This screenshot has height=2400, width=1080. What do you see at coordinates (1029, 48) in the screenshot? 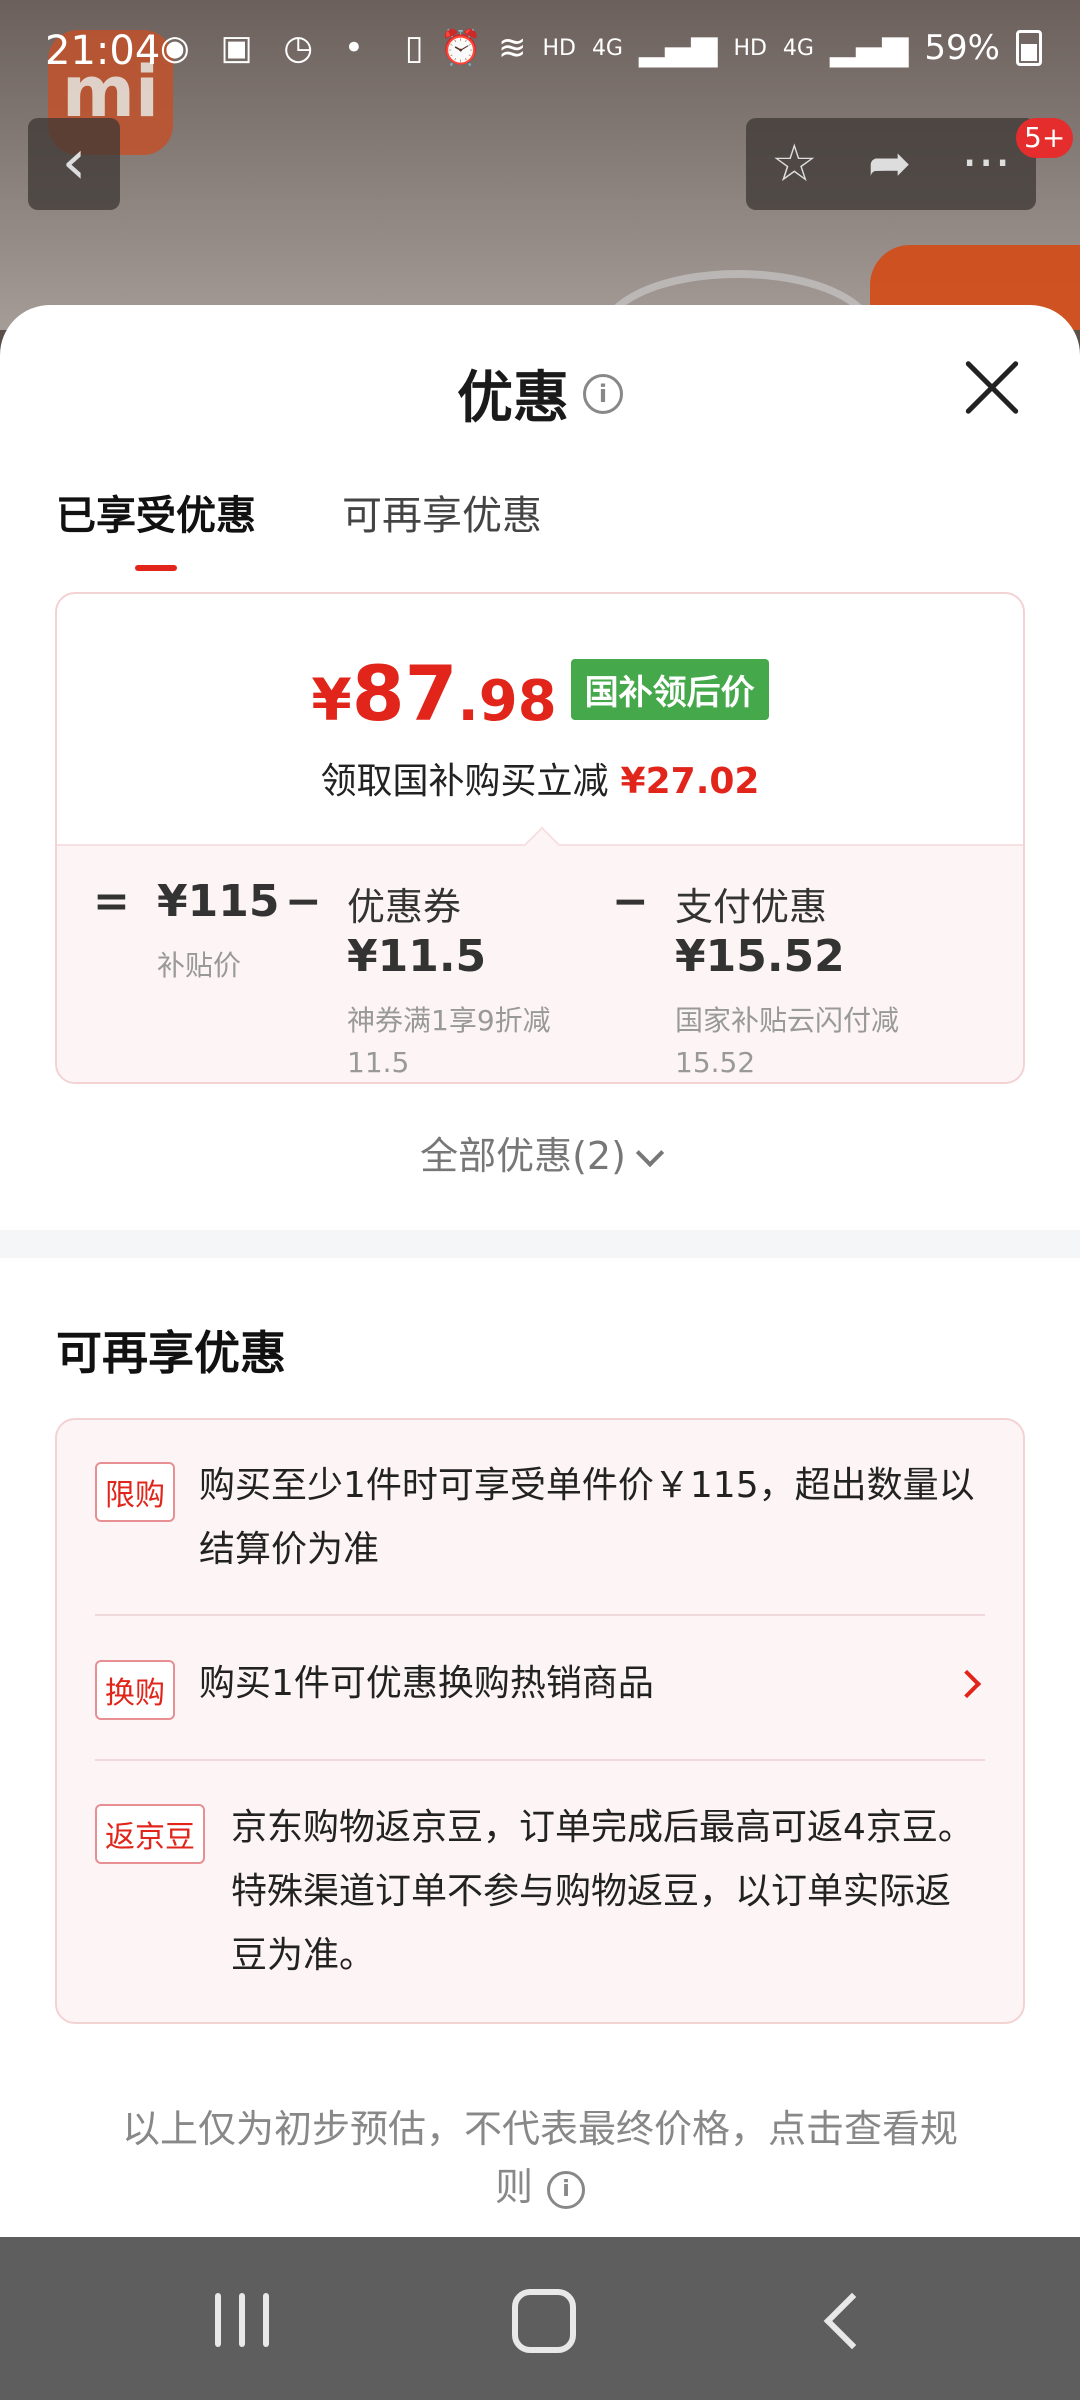
I see `battery-icon` at bounding box center [1029, 48].